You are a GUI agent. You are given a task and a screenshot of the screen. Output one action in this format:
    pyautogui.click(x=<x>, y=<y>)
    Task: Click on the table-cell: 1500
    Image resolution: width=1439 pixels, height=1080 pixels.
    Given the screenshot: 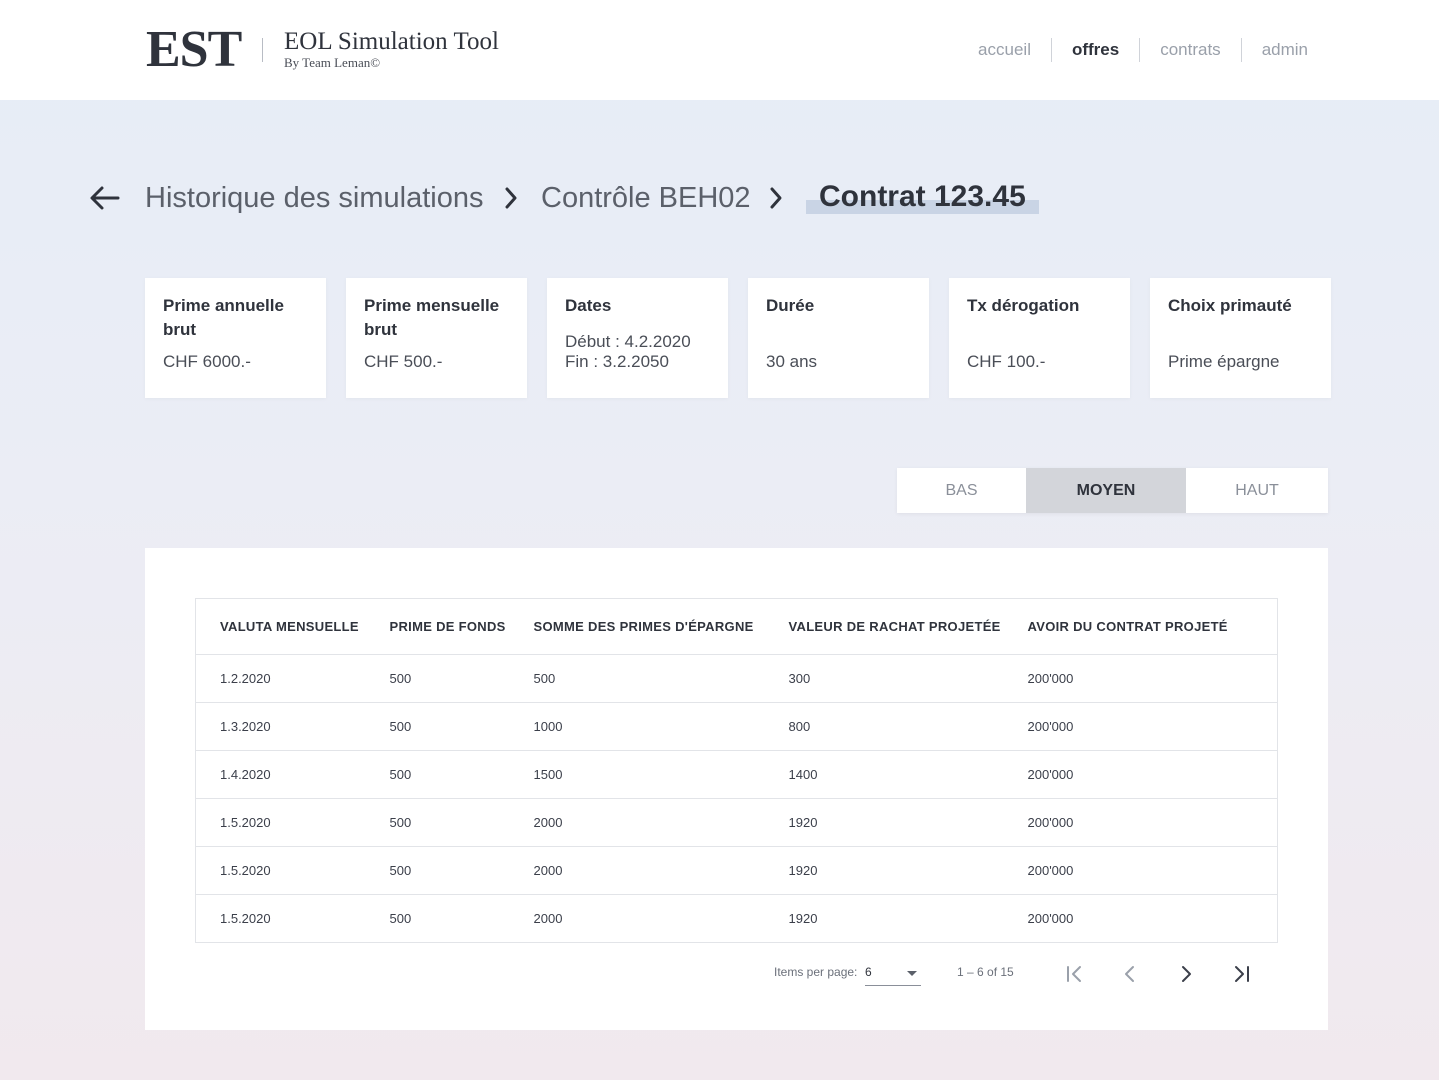 What is the action you would take?
    pyautogui.click(x=548, y=774)
    